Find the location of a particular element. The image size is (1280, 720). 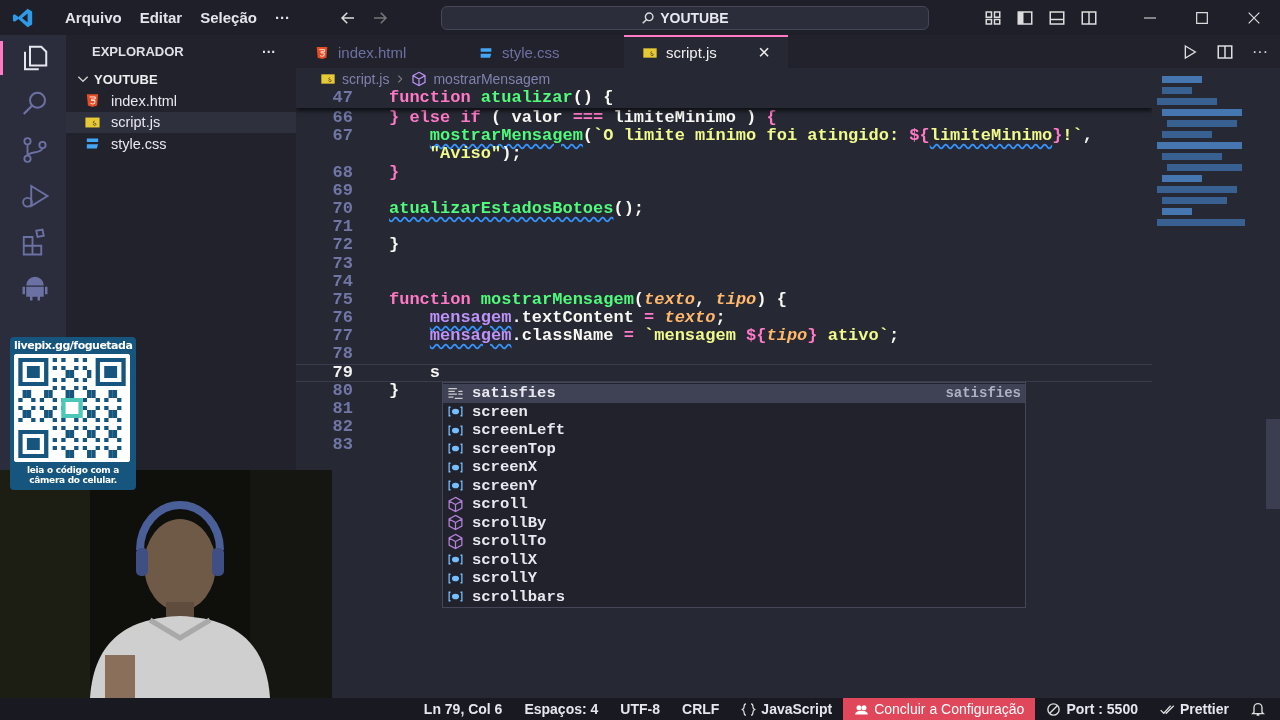

code-line: function mostrarMensagem(texto, tipo) { is located at coordinates (588, 300).